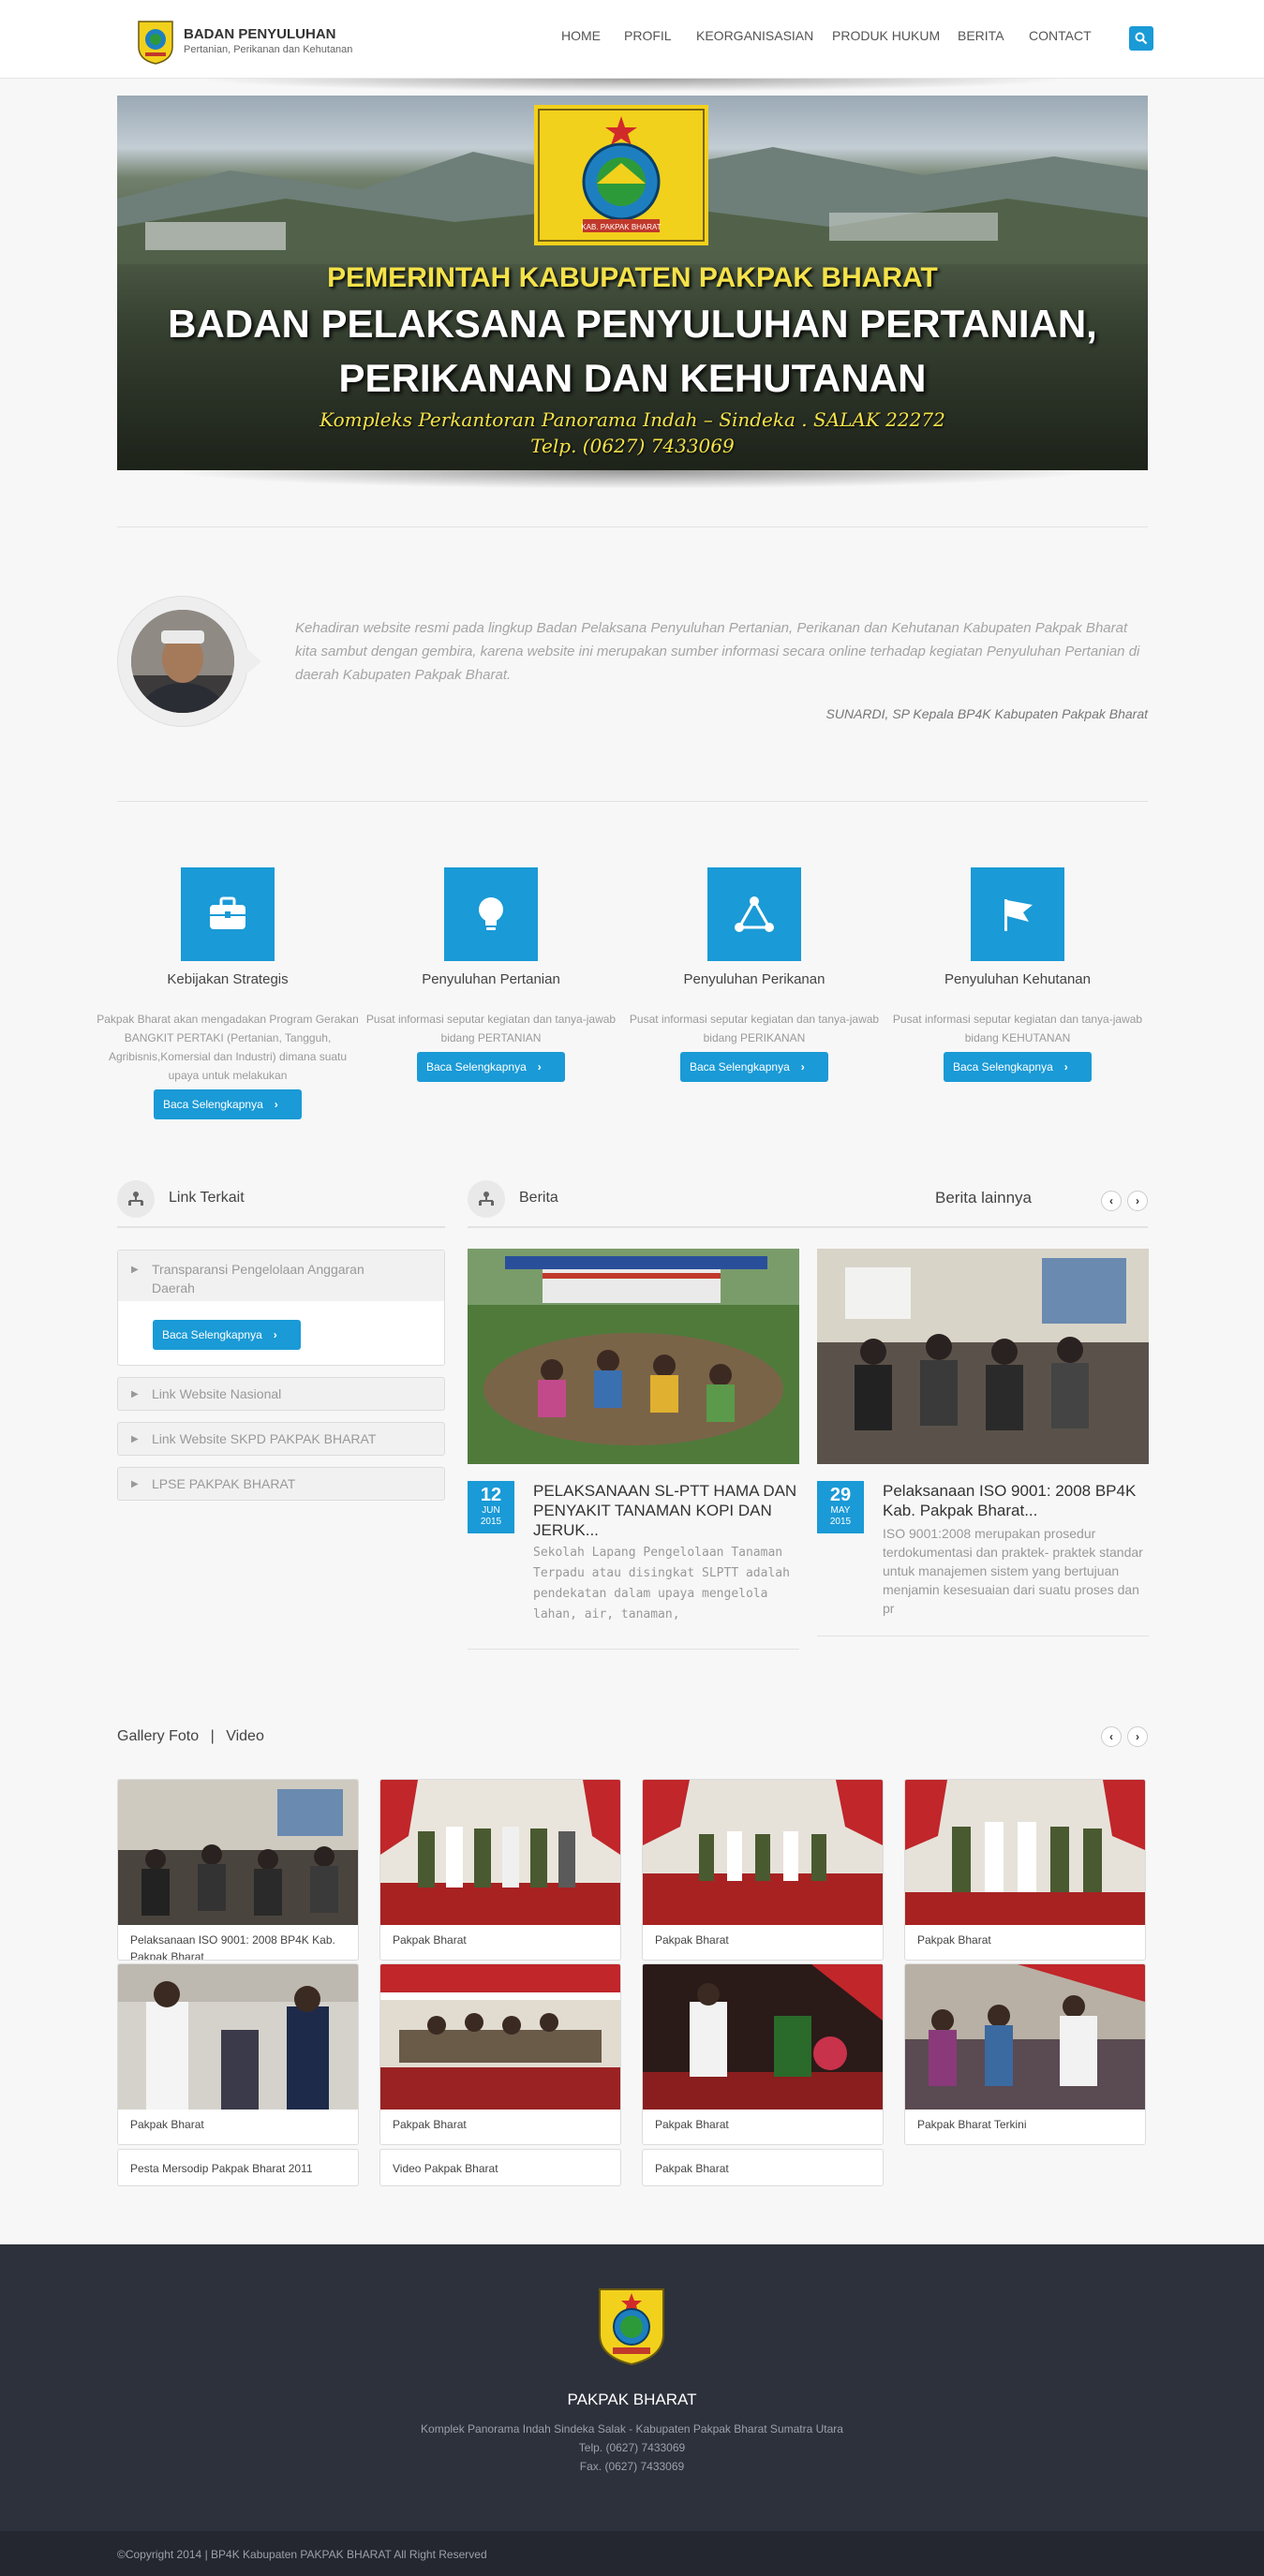  What do you see at coordinates (1137, 1736) in the screenshot?
I see `gallery-next-button: ›` at bounding box center [1137, 1736].